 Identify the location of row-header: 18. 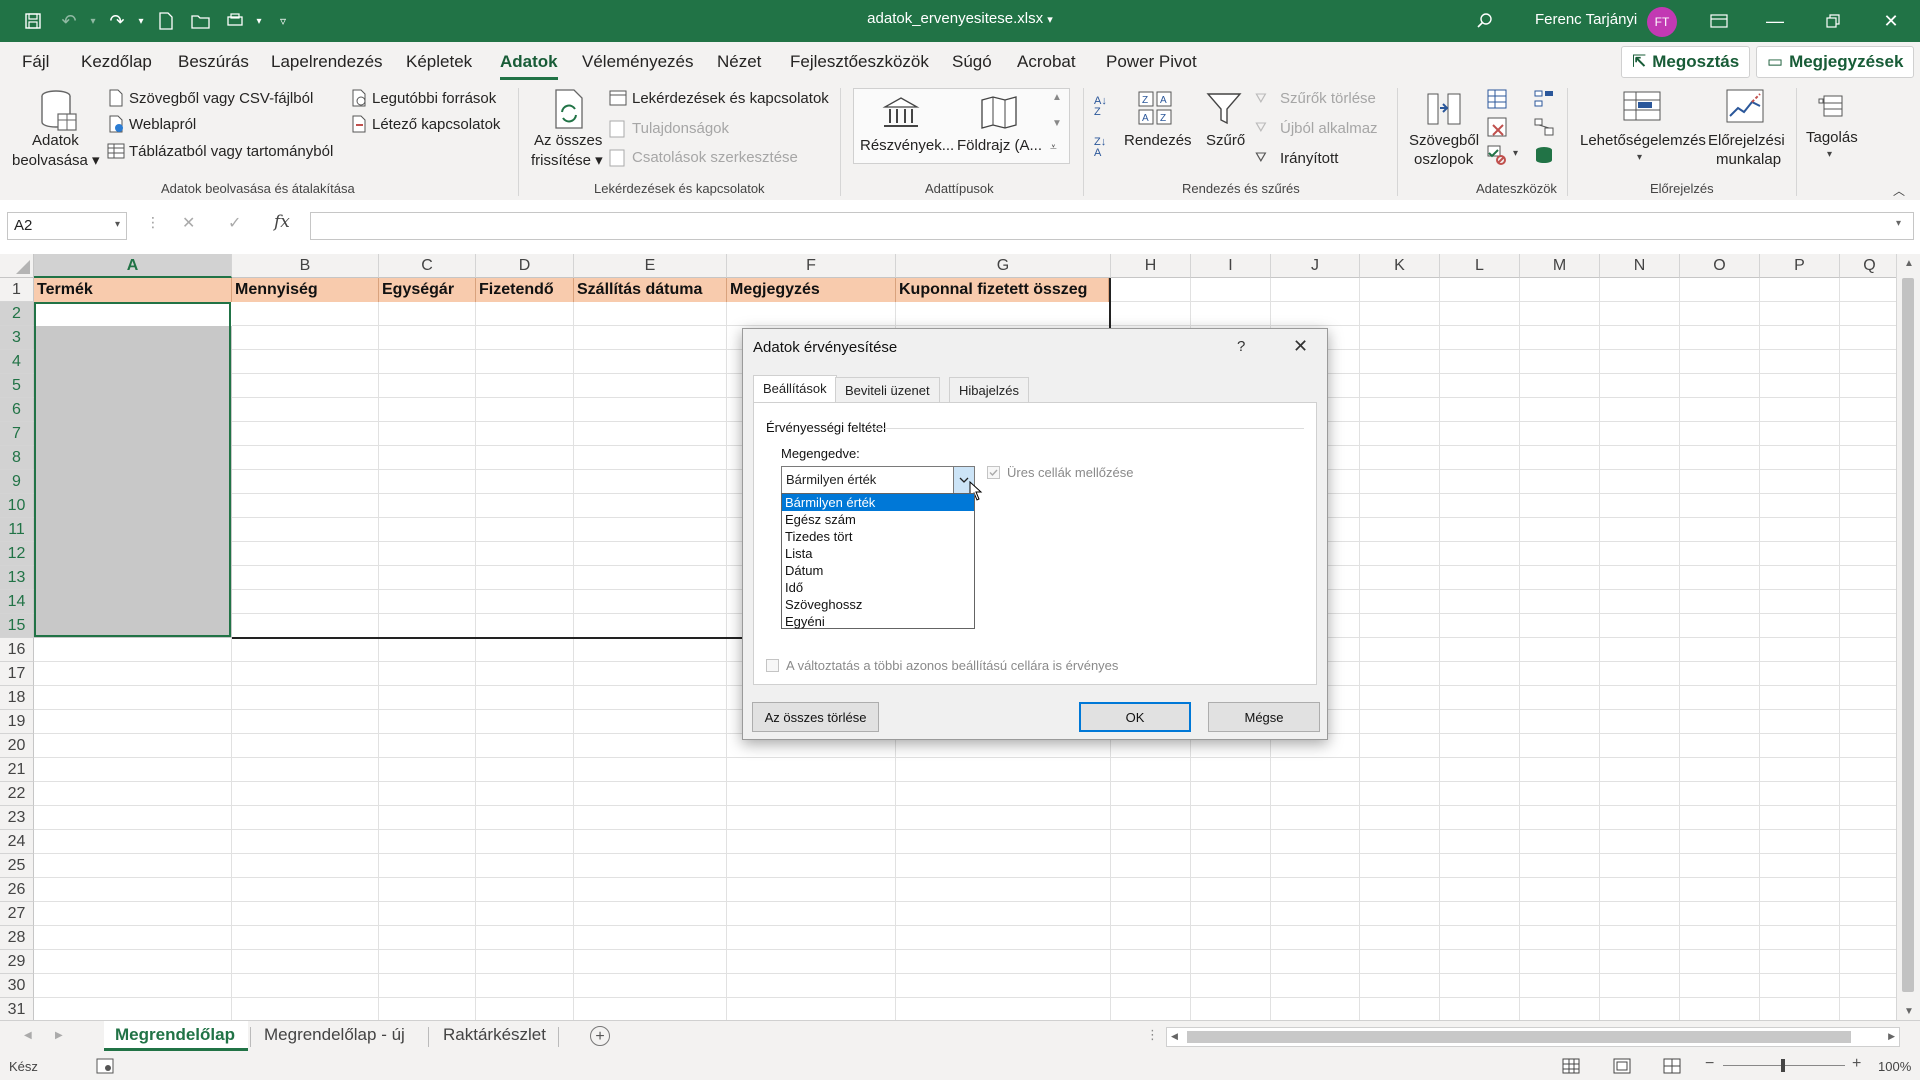
(17, 698).